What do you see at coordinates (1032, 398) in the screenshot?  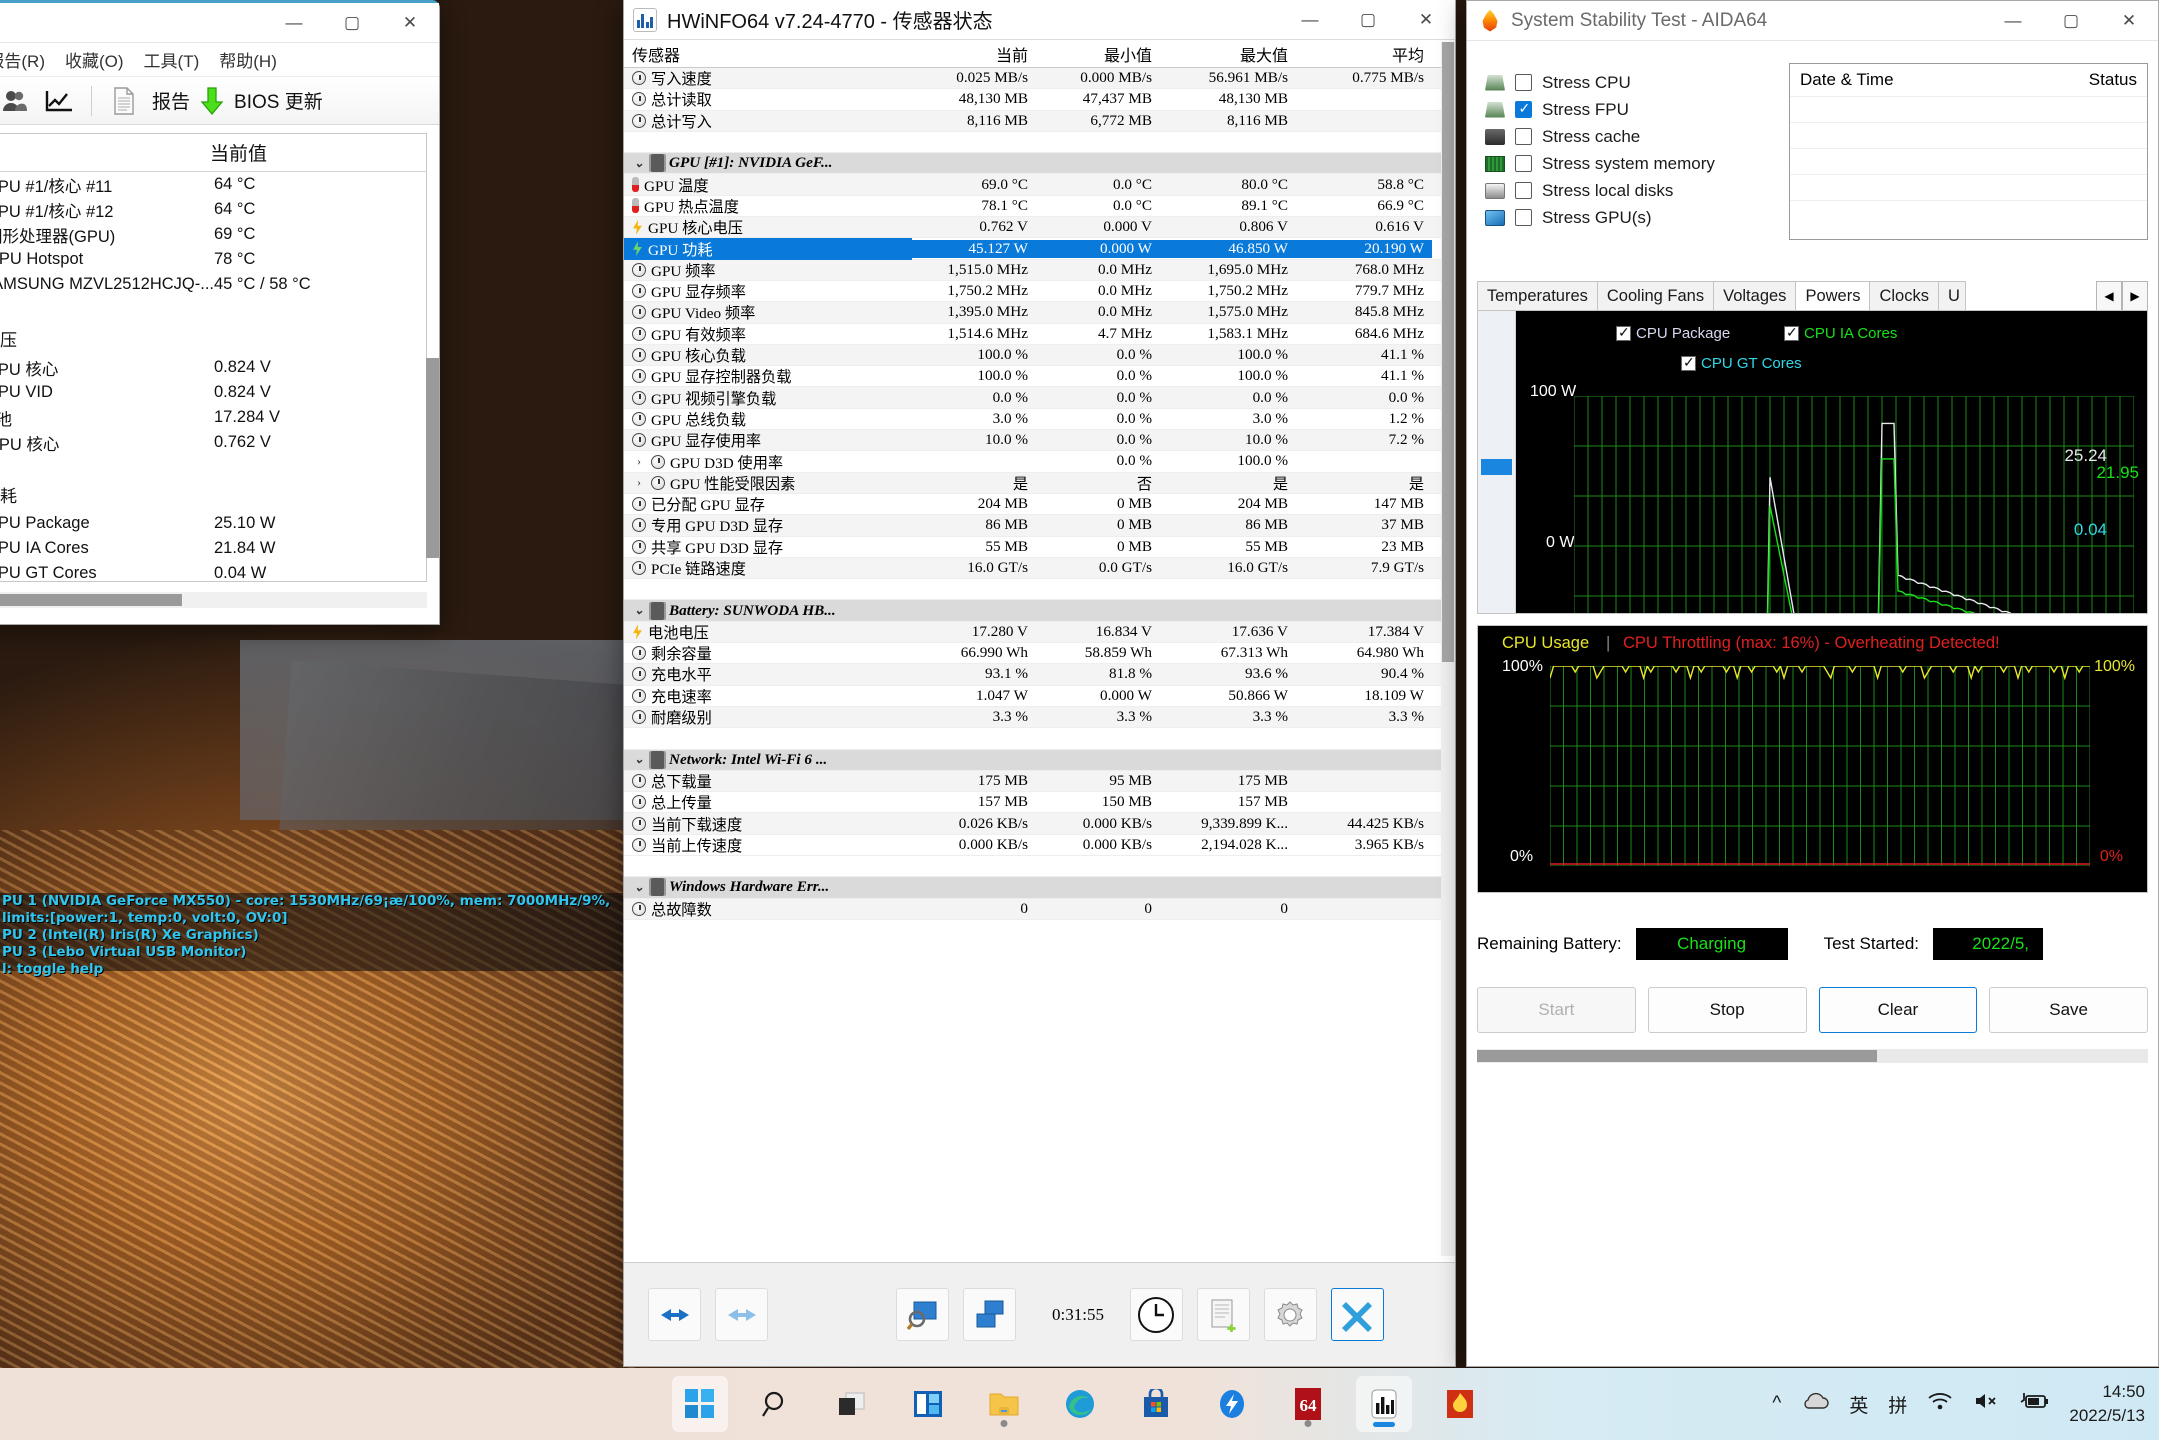 I see `table-row: GPU 视频引擎负载 0.0 % 0.0 % 0.0 % 0.0 %` at bounding box center [1032, 398].